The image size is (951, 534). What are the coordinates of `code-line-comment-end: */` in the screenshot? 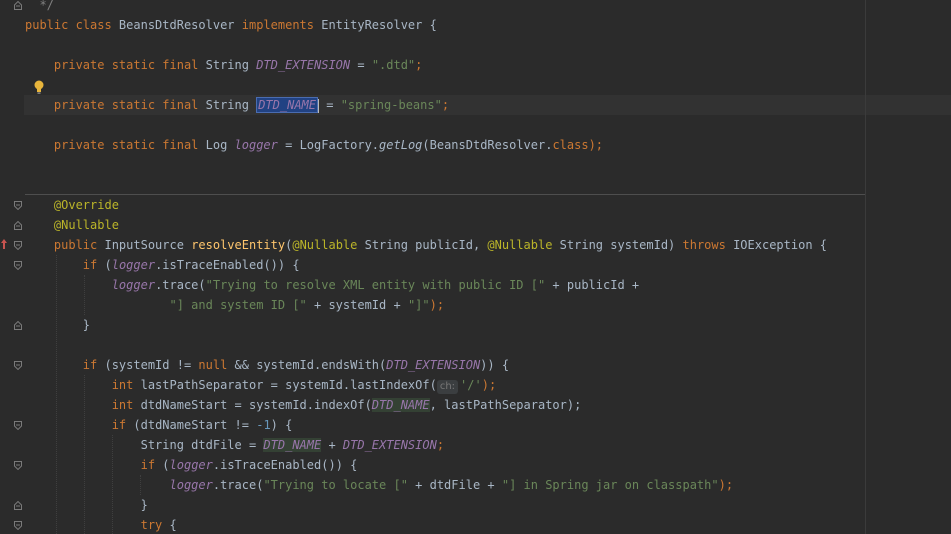 It's located at (39, 7).